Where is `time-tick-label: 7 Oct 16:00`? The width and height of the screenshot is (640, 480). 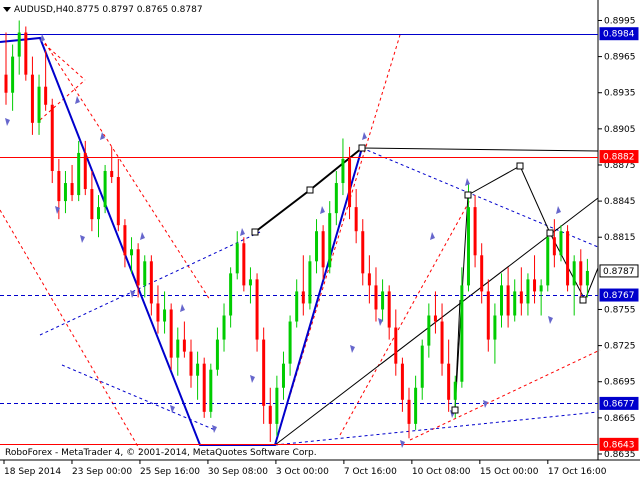 time-tick-label: 7 Oct 16:00 is located at coordinates (370, 472).